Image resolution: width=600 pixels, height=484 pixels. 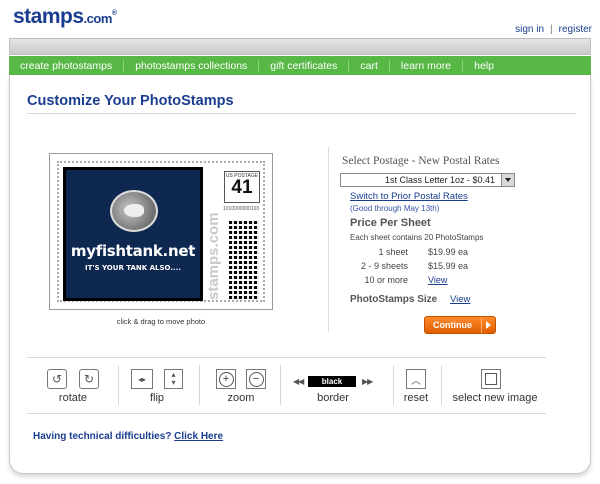 What do you see at coordinates (241, 209) in the screenshot?
I see `stamp-serial: 1010000000103` at bounding box center [241, 209].